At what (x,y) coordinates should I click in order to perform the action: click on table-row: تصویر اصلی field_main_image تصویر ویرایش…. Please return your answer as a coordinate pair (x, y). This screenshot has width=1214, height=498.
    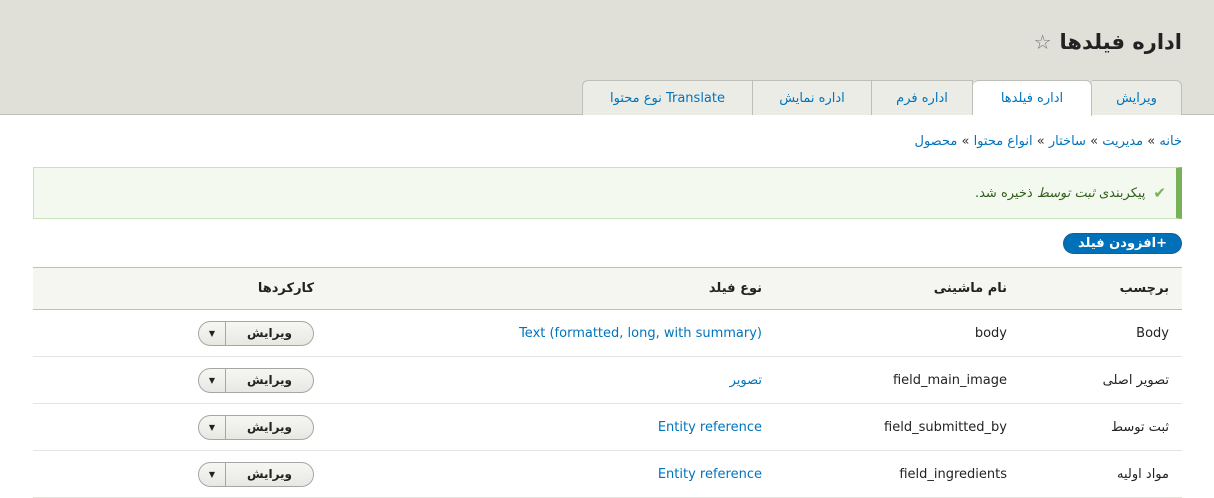
    Looking at the image, I should click on (607, 380).